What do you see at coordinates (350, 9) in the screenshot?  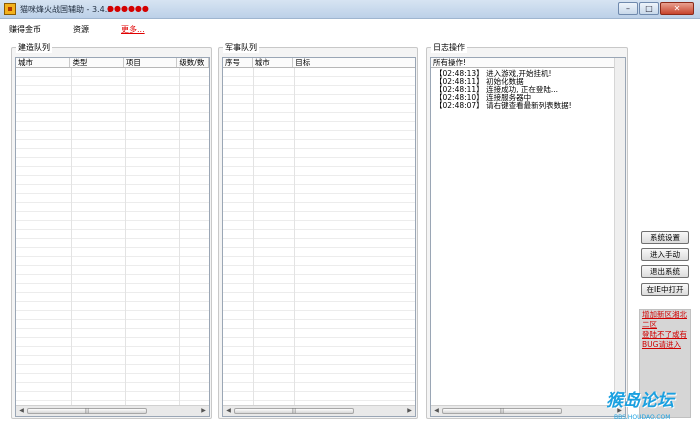 I see `title-bar: 猫咪烽火战国辅助 - 3.4.3 - ●●●●●● – □ ✕` at bounding box center [350, 9].